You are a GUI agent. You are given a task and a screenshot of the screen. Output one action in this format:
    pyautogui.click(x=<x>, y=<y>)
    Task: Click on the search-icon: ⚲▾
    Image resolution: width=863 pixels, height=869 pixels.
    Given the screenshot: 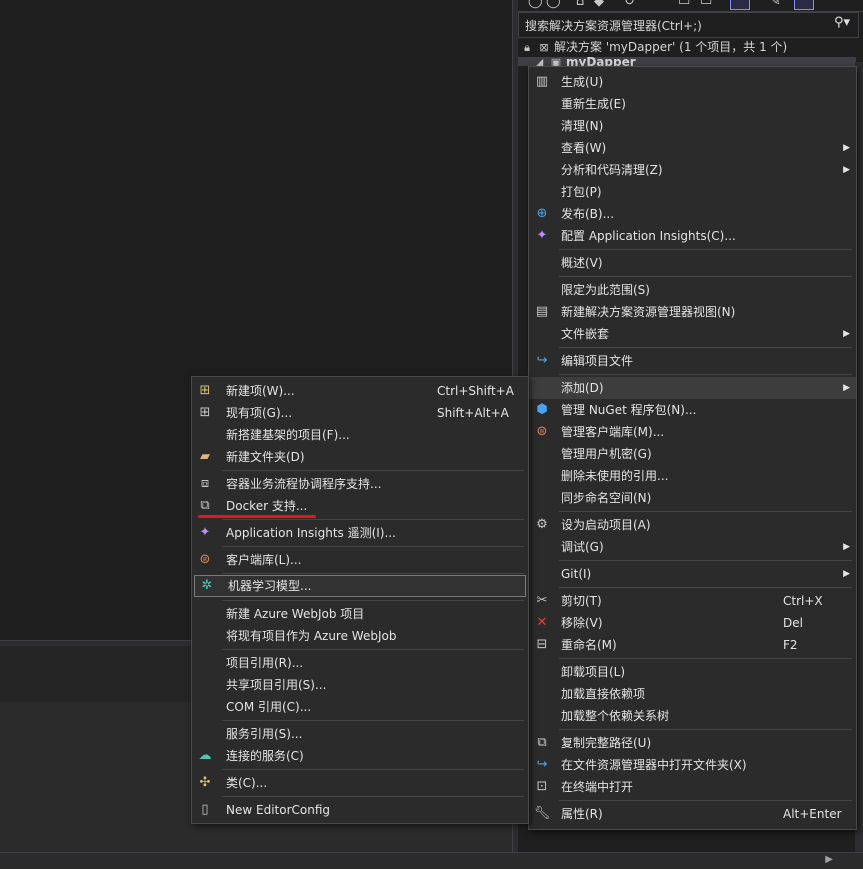 What is the action you would take?
    pyautogui.click(x=842, y=22)
    